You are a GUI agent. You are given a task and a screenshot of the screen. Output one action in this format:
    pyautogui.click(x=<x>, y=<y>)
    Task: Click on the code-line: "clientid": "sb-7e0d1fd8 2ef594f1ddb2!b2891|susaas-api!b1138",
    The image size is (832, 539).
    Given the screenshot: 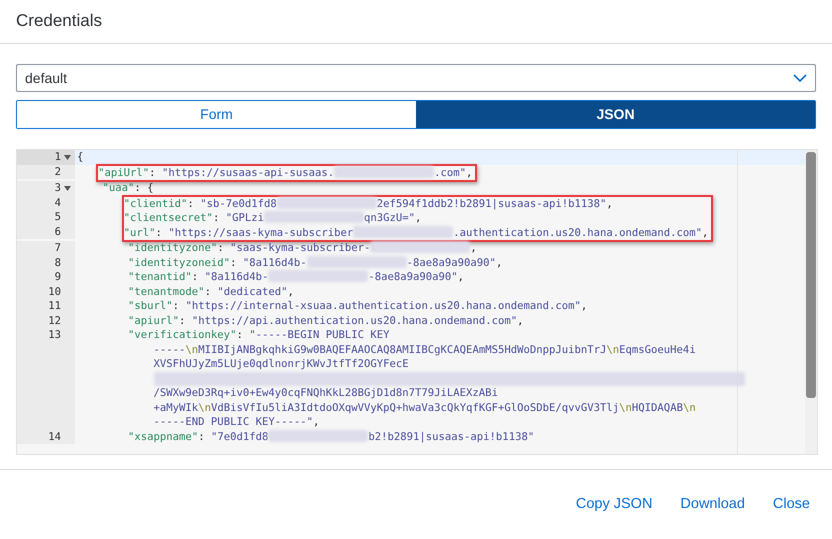 What is the action you would take?
    pyautogui.click(x=369, y=203)
    